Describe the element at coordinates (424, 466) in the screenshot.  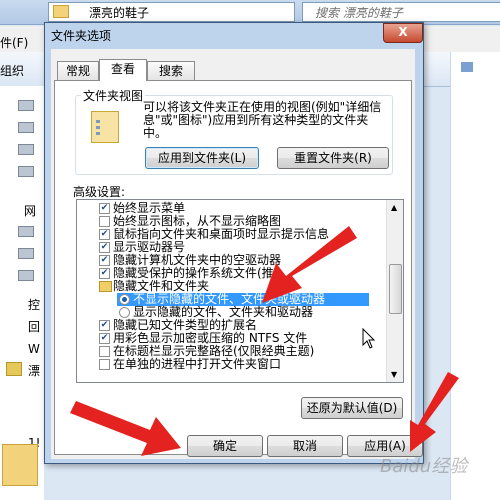
I see `watermark: Baidu经验` at that location.